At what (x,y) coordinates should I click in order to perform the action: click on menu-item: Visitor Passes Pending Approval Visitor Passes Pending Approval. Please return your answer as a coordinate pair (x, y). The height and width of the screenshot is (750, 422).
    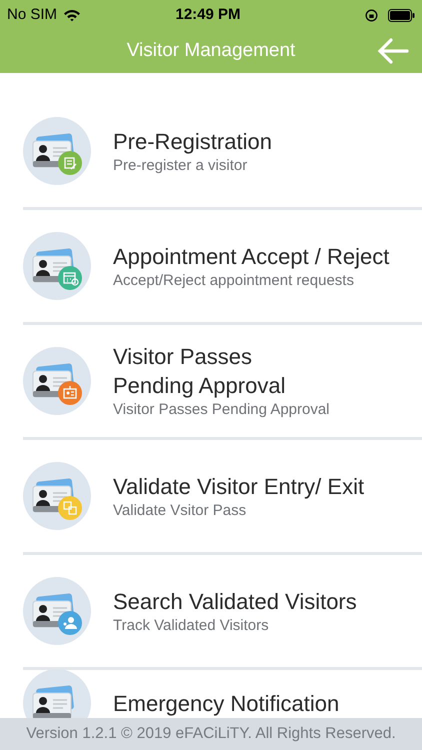
    Looking at the image, I should click on (222, 382).